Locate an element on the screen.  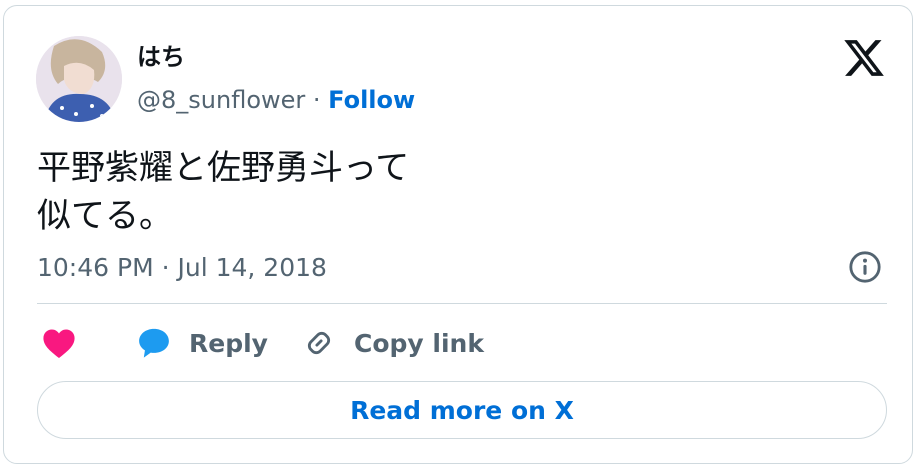
handle-row: @8_sunflower · Follow is located at coordinates (276, 100).